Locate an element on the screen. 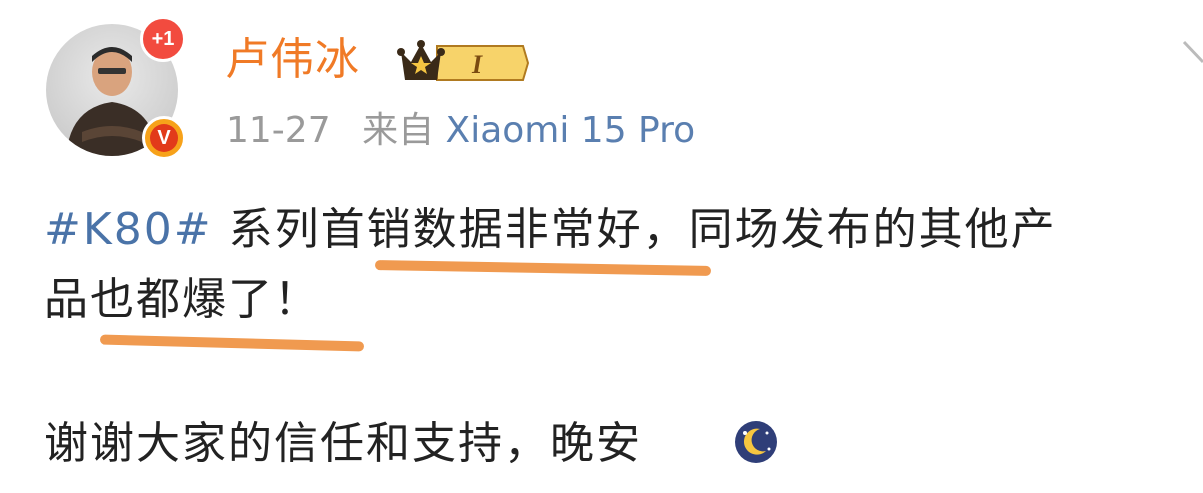 The width and height of the screenshot is (1203, 493). post-text-line-2: 品也都爆了！ is located at coordinates (182, 299).